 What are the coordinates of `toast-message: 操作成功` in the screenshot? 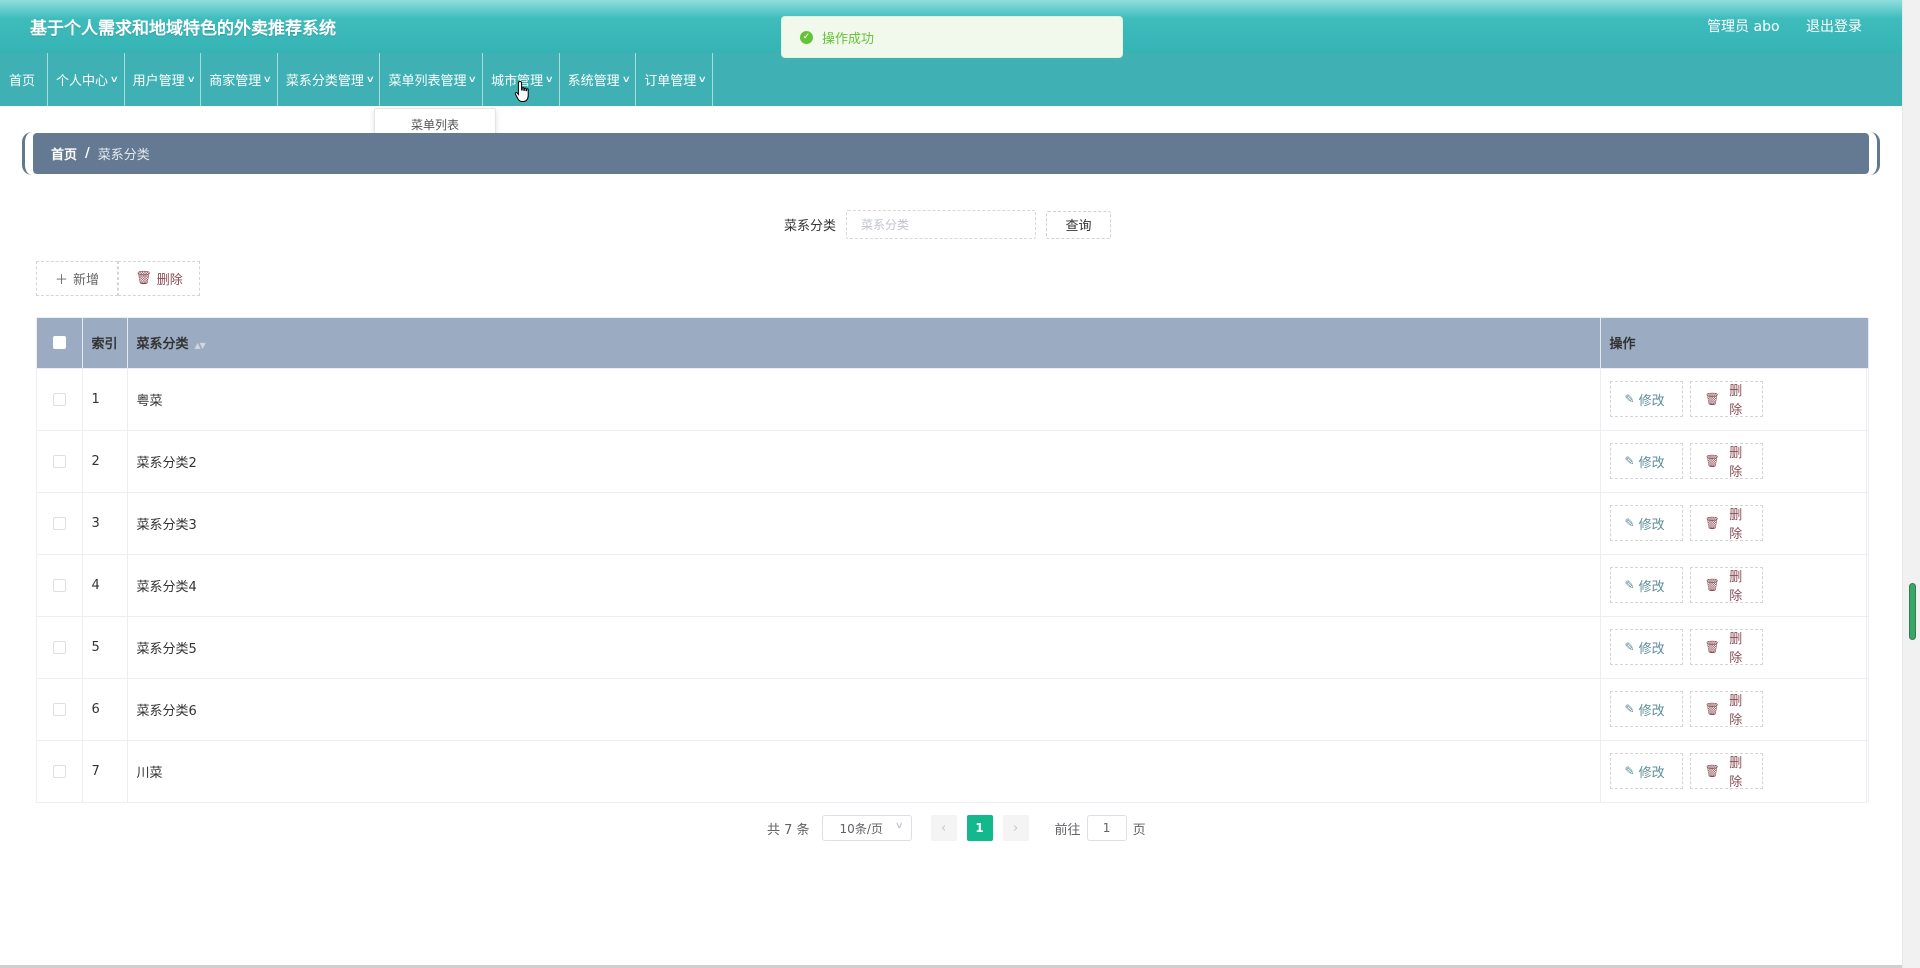 It's located at (848, 39).